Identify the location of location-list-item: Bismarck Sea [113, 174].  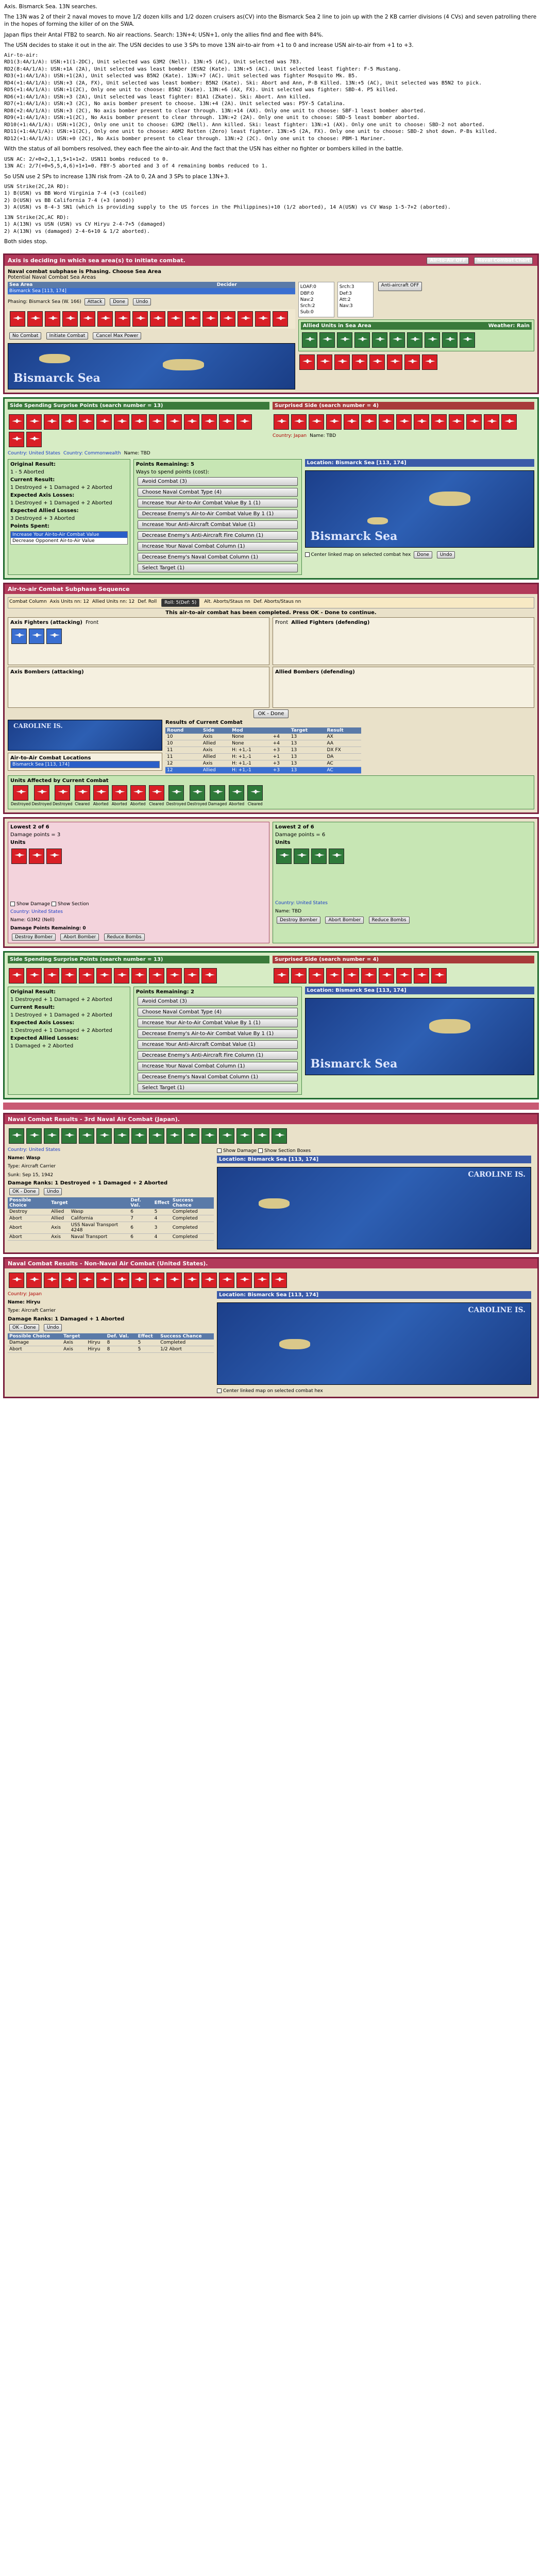
(85, 764).